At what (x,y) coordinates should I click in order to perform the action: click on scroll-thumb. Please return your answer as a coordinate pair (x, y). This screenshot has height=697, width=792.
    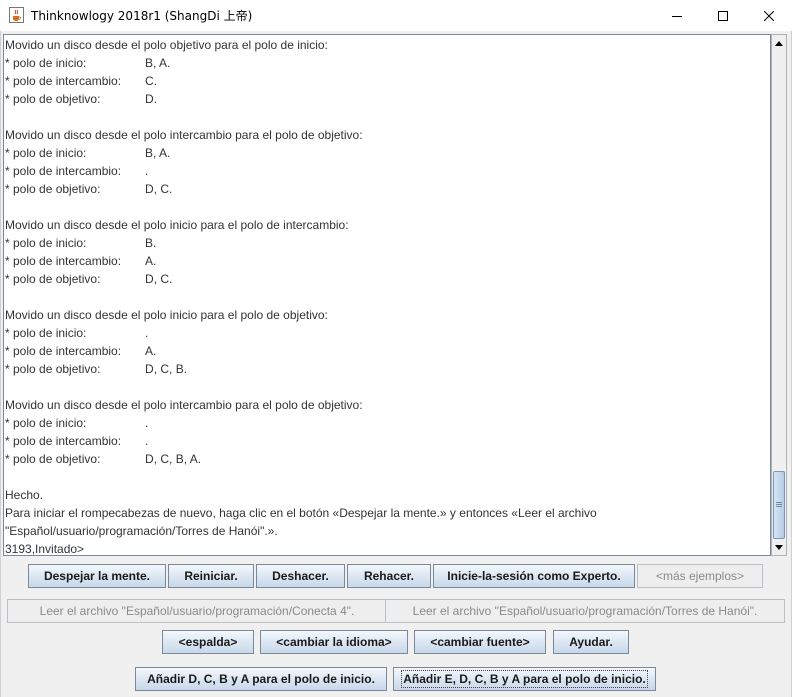
    Looking at the image, I should click on (779, 505).